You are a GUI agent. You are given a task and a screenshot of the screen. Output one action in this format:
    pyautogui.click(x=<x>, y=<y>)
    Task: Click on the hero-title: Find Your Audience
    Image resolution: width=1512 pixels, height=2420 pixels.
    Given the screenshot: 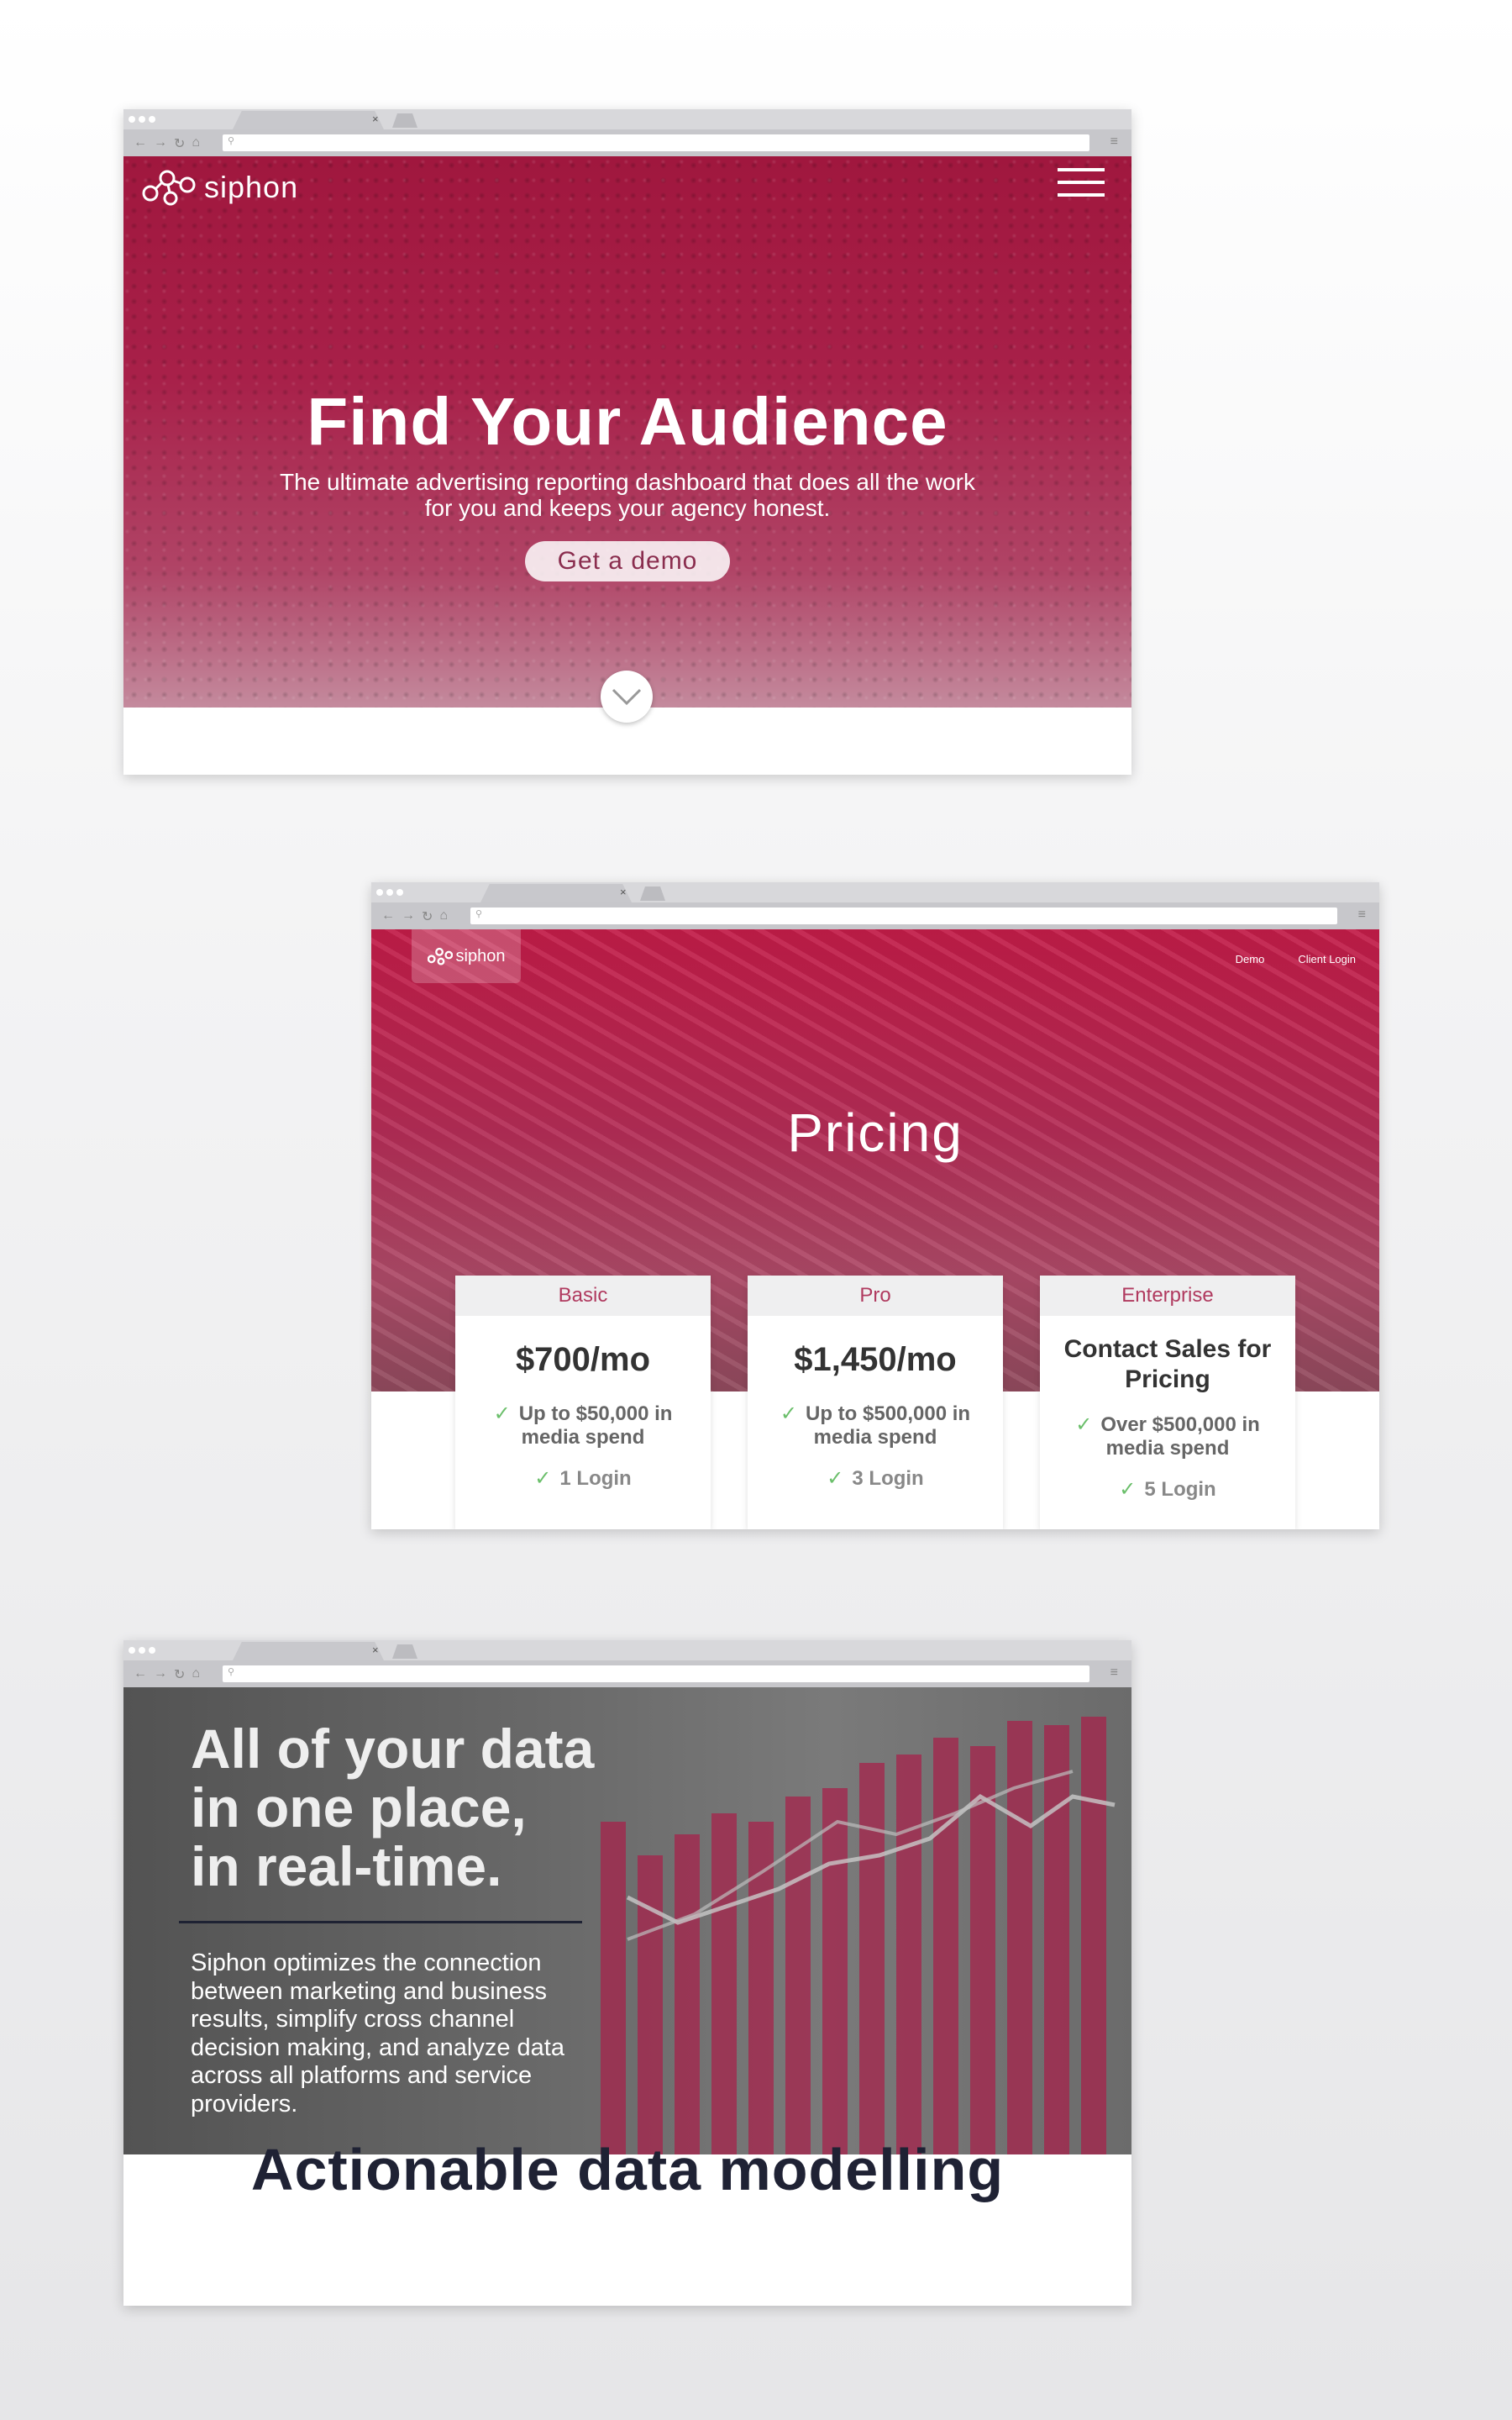 What is the action you would take?
    pyautogui.click(x=627, y=421)
    